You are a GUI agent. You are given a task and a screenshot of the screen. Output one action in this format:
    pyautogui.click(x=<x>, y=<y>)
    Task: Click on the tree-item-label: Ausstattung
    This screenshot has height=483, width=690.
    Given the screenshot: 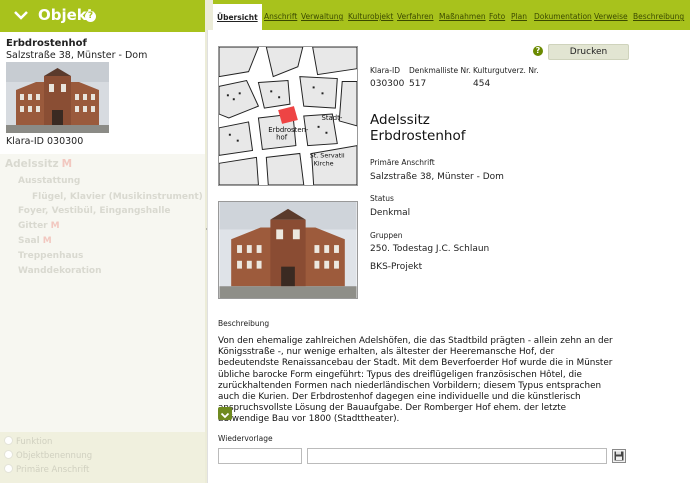 What is the action you would take?
    pyautogui.click(x=49, y=181)
    